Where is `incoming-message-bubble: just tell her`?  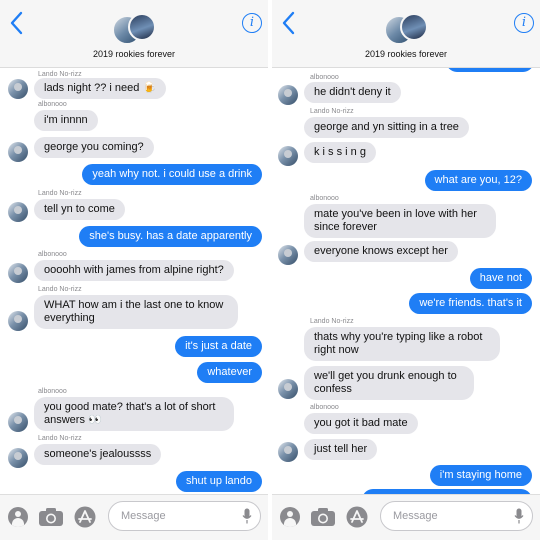 incoming-message-bubble: just tell her is located at coordinates (341, 449).